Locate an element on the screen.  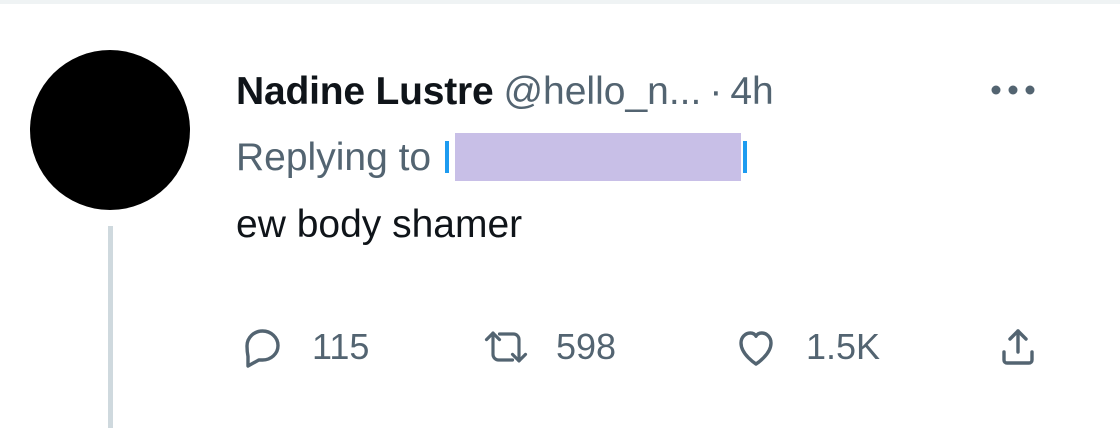
tweet-header: Nadine Lustre @hello_n... · 4h is located at coordinates (646, 91).